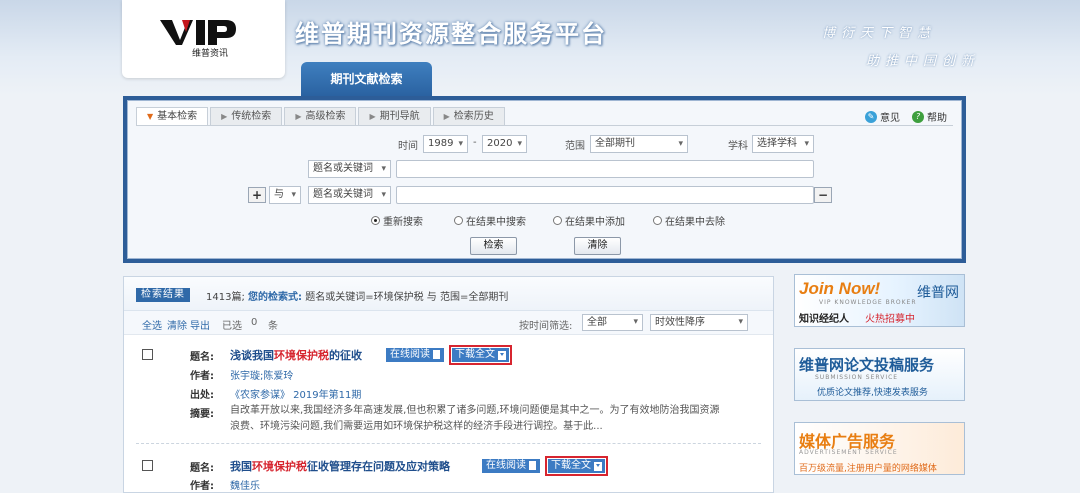 This screenshot has height=493, width=1080. What do you see at coordinates (232, 326) in the screenshot?
I see `selected-label: 已选` at bounding box center [232, 326].